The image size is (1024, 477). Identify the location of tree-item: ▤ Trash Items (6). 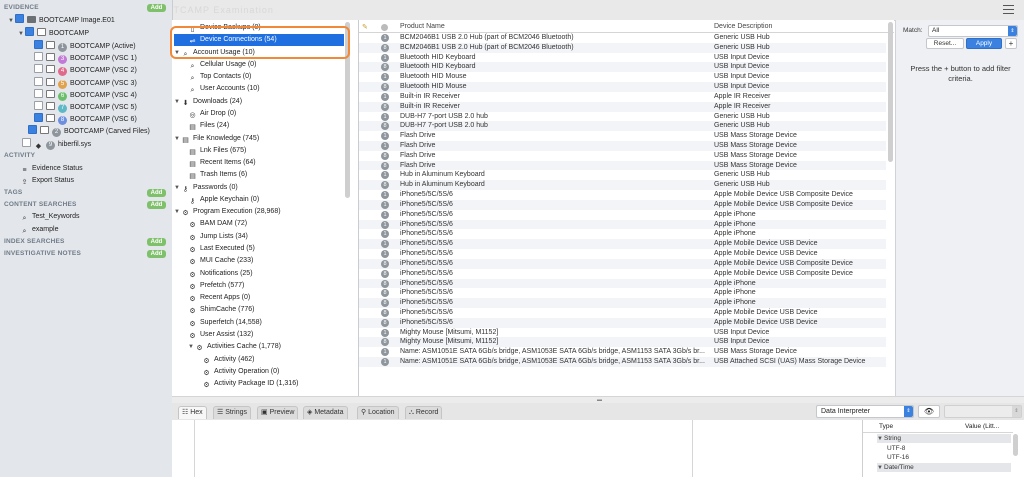
(217, 175).